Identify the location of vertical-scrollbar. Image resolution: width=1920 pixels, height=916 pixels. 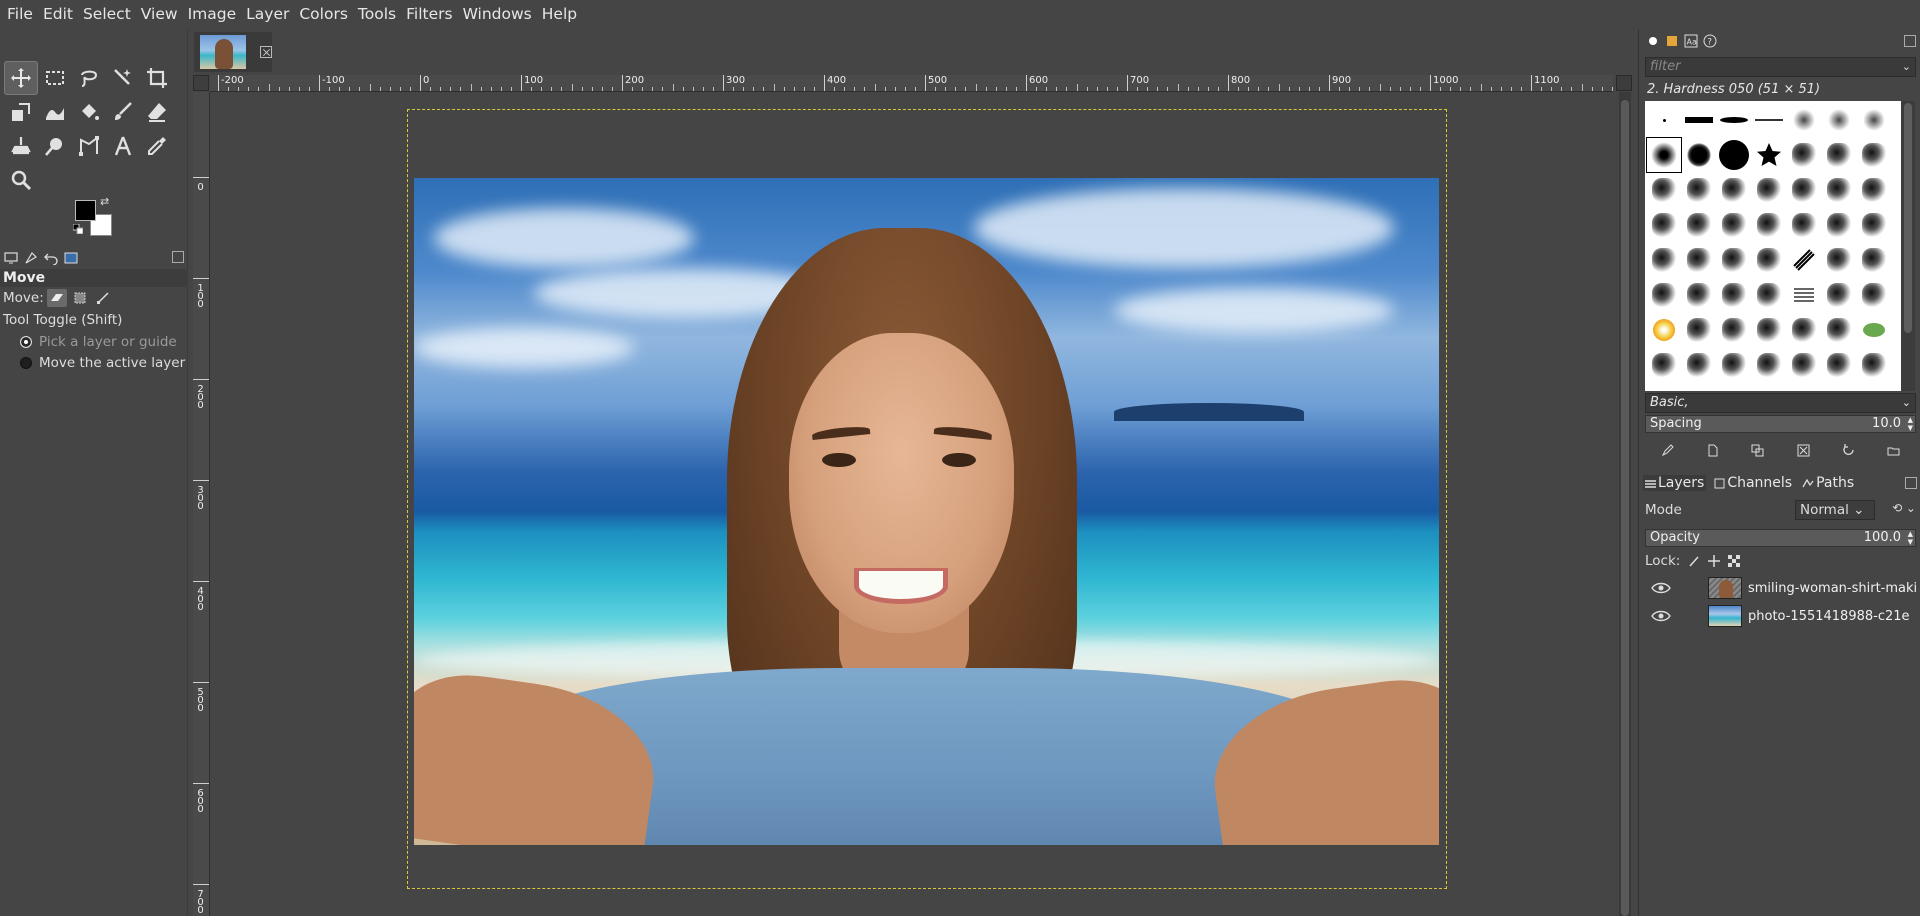
(1625, 504).